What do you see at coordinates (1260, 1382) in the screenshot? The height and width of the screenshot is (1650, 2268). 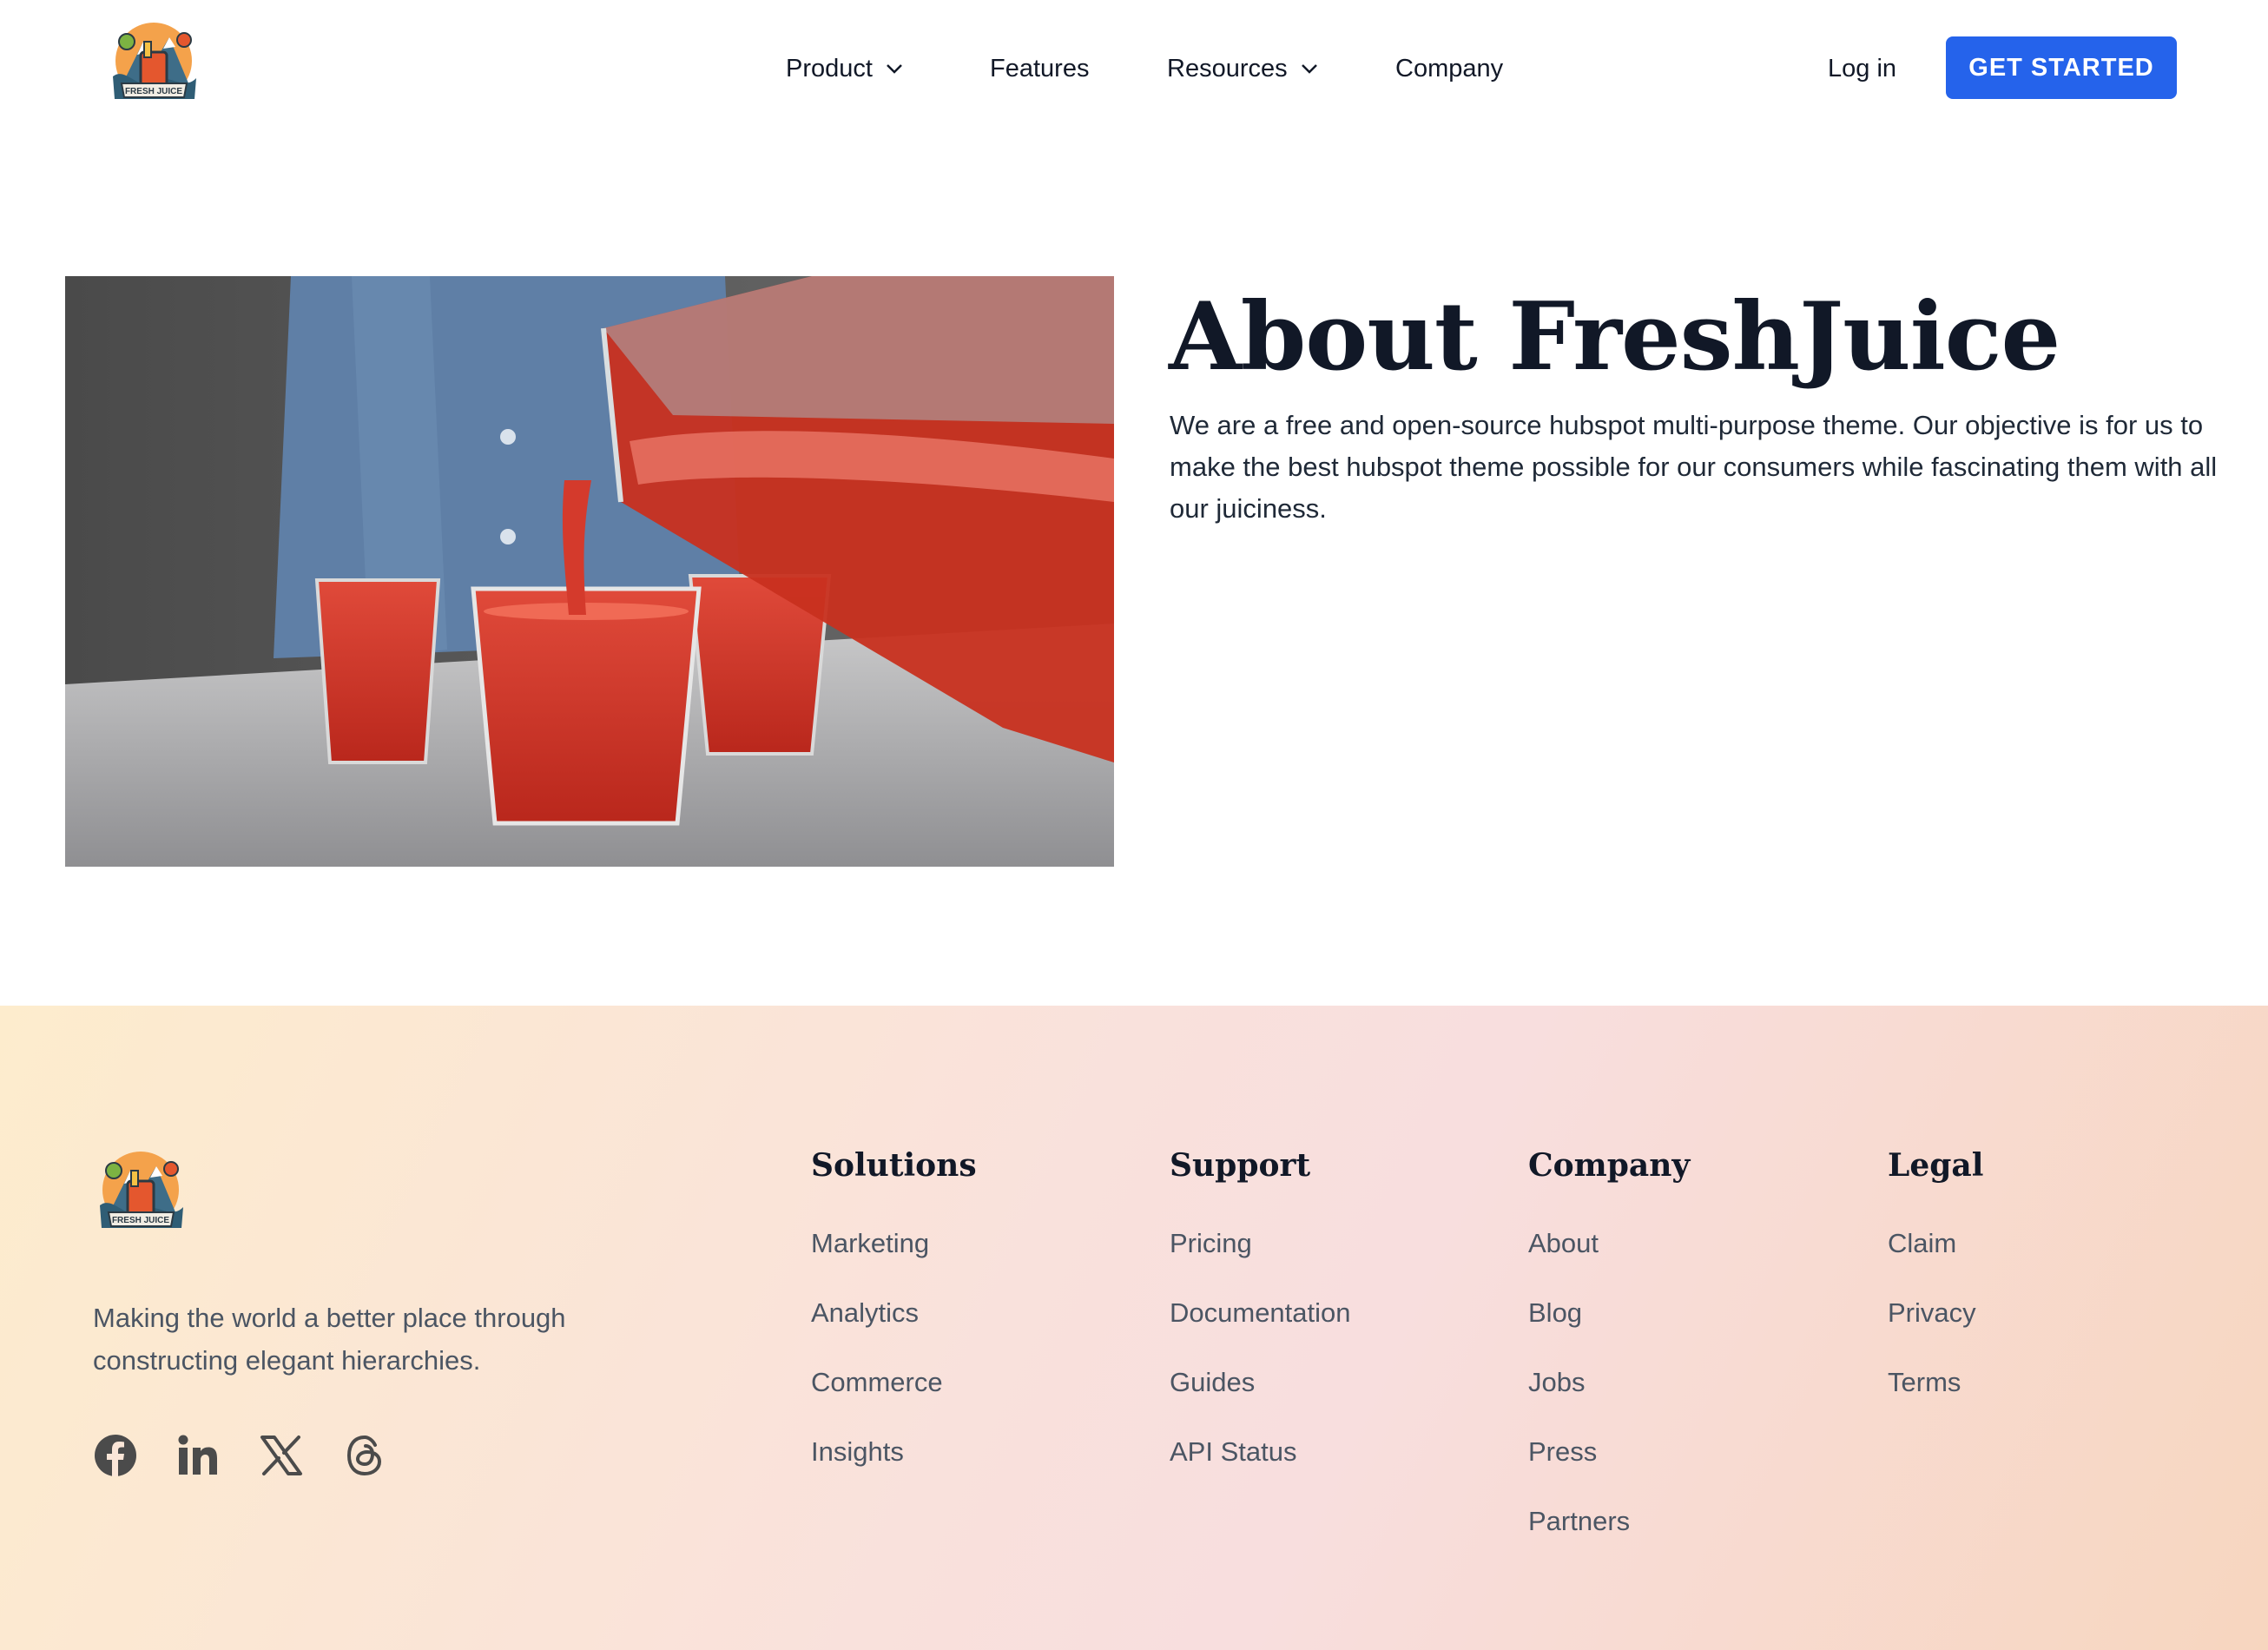 I see `footer-link-guides: Guides` at bounding box center [1260, 1382].